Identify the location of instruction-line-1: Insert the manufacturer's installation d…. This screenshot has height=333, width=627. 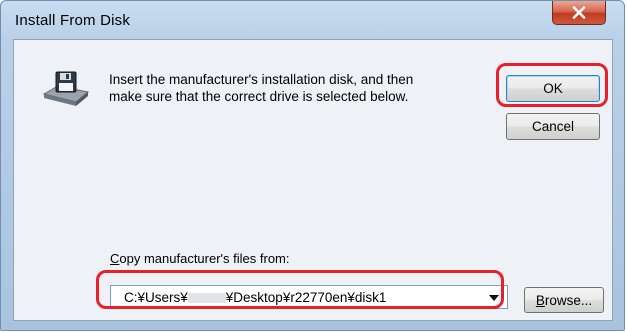
(261, 79).